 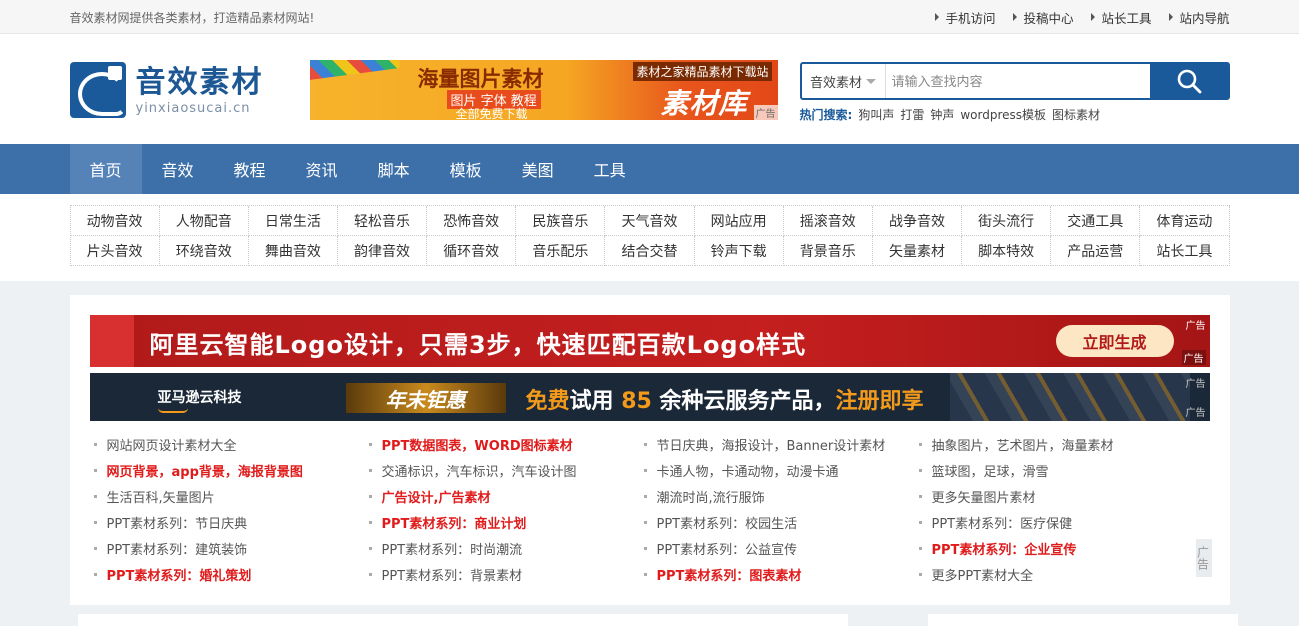 What do you see at coordinates (650, 251) in the screenshot?
I see `category-link: 结合交替` at bounding box center [650, 251].